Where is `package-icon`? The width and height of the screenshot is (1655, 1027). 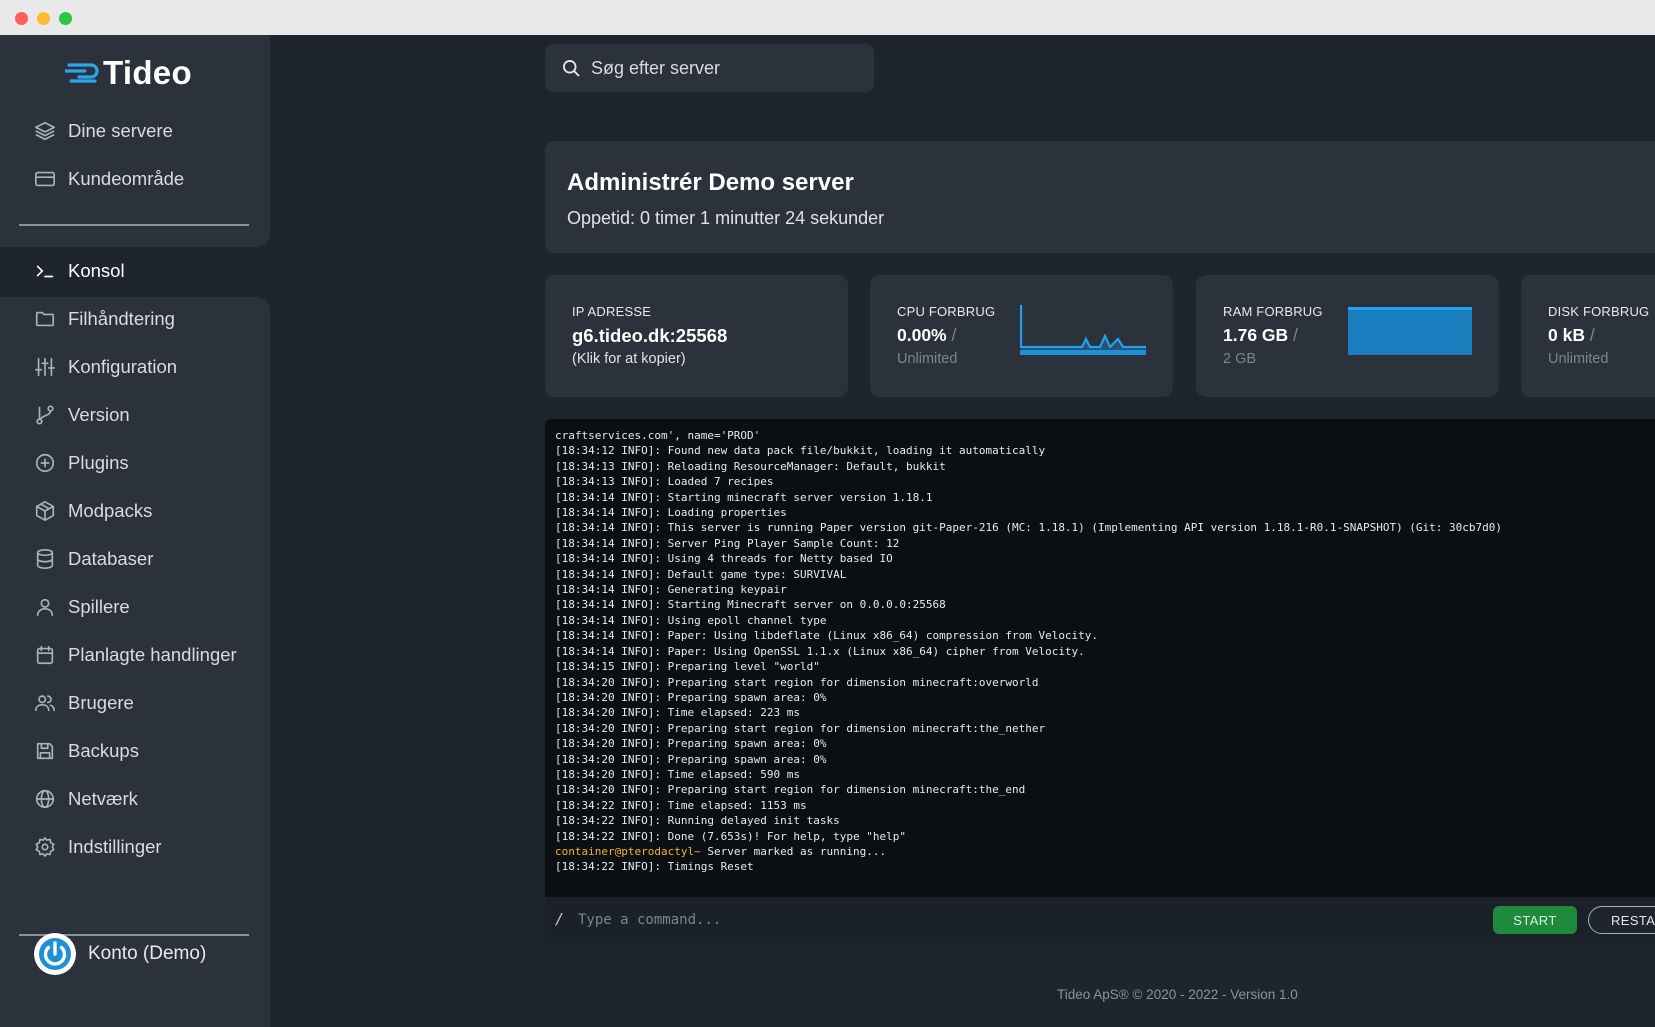 package-icon is located at coordinates (45, 511).